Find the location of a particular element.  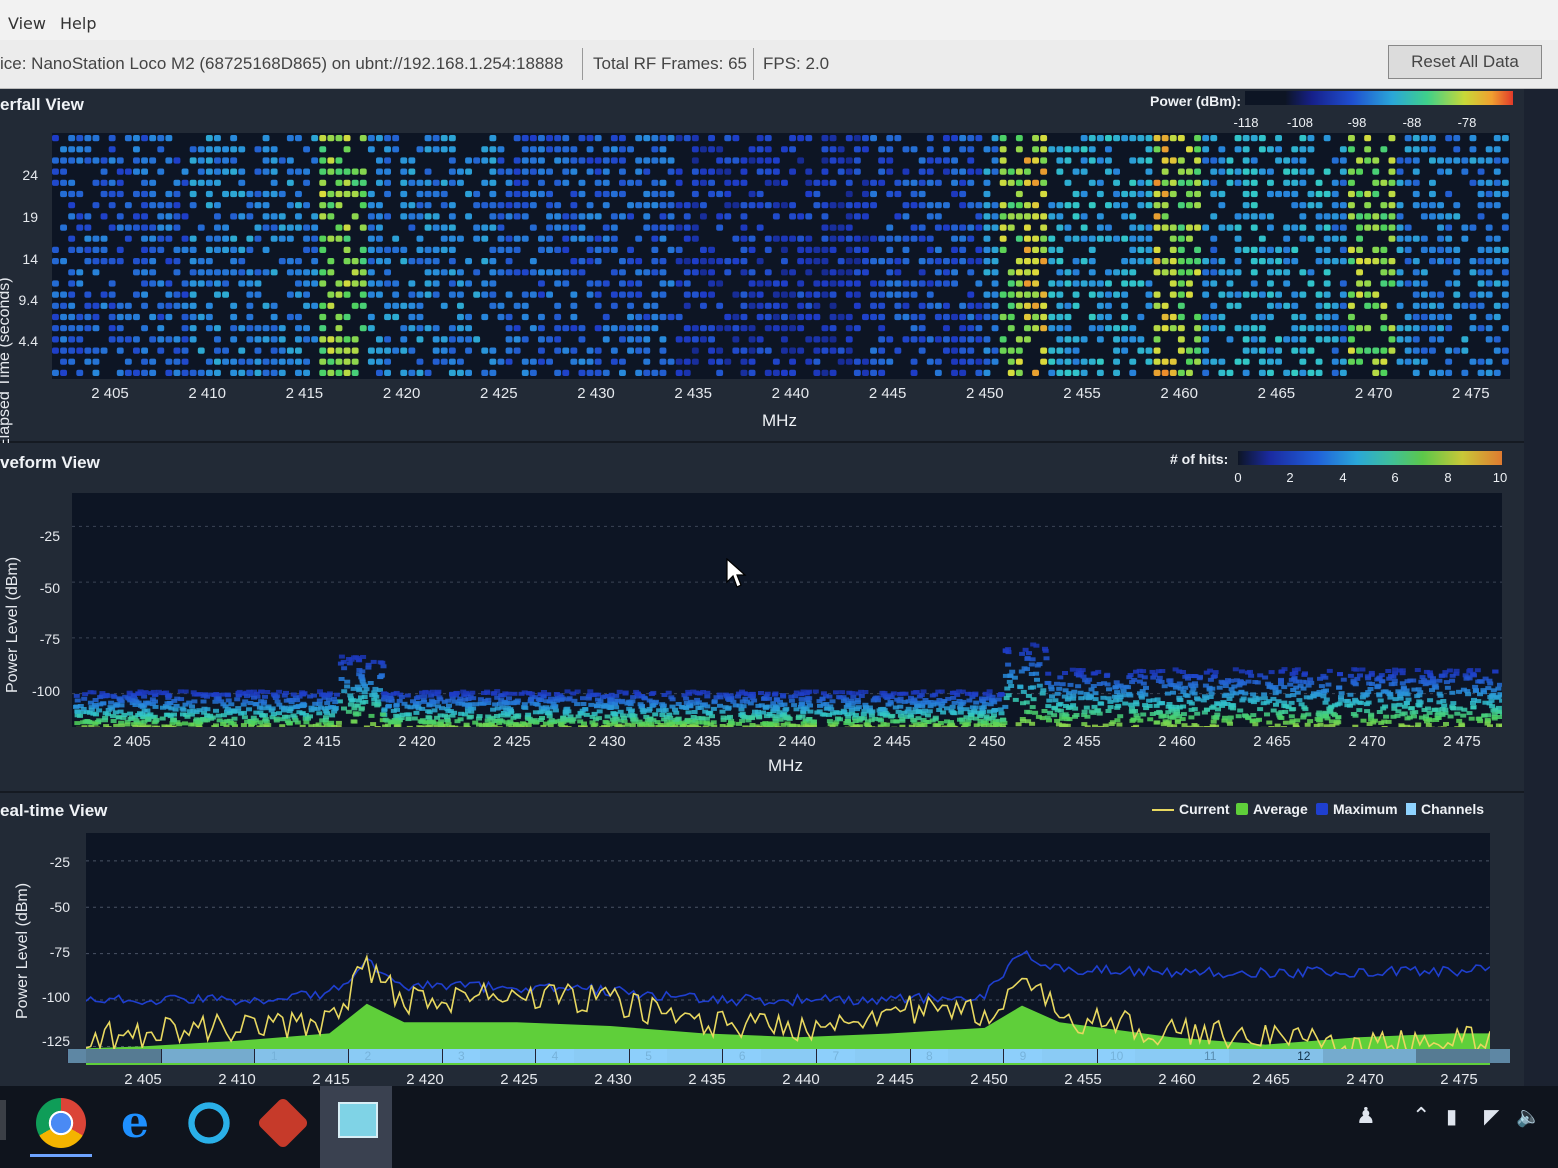

menu-help: Help is located at coordinates (78, 23).